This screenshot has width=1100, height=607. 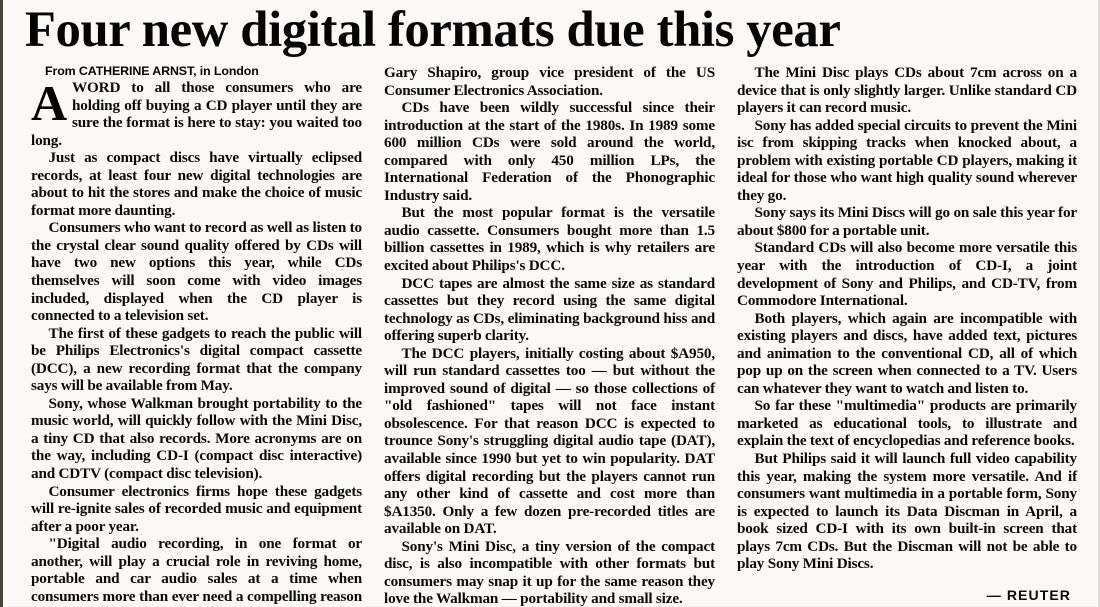 What do you see at coordinates (49, 103) in the screenshot?
I see `drop-cap: A` at bounding box center [49, 103].